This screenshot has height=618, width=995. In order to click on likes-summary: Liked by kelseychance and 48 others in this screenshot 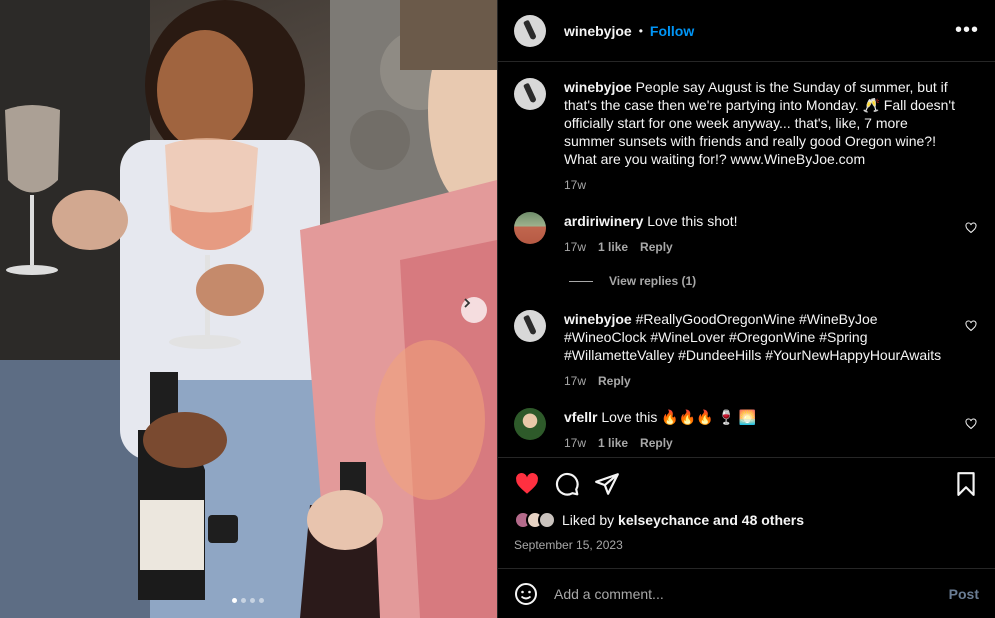, I will do `click(659, 520)`.